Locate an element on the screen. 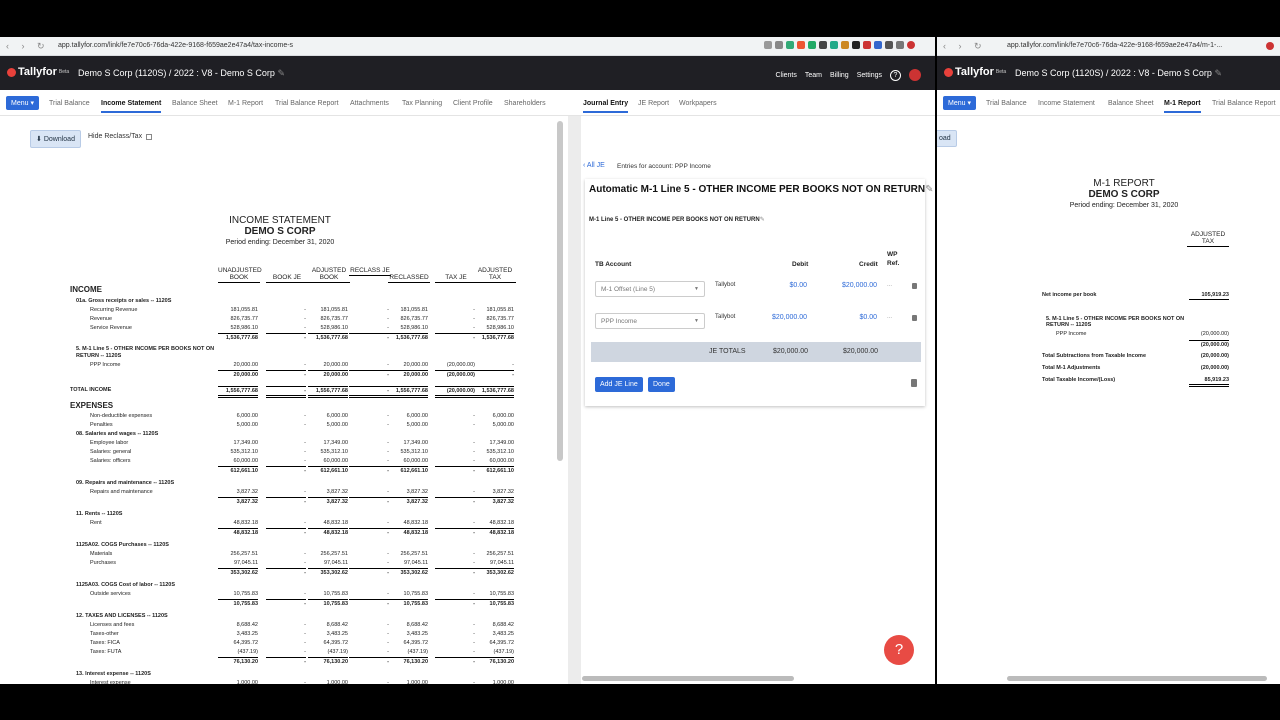 Image resolution: width=1280 pixels, height=720 pixels. cell-value: 353,302.62 is located at coordinates (238, 572).